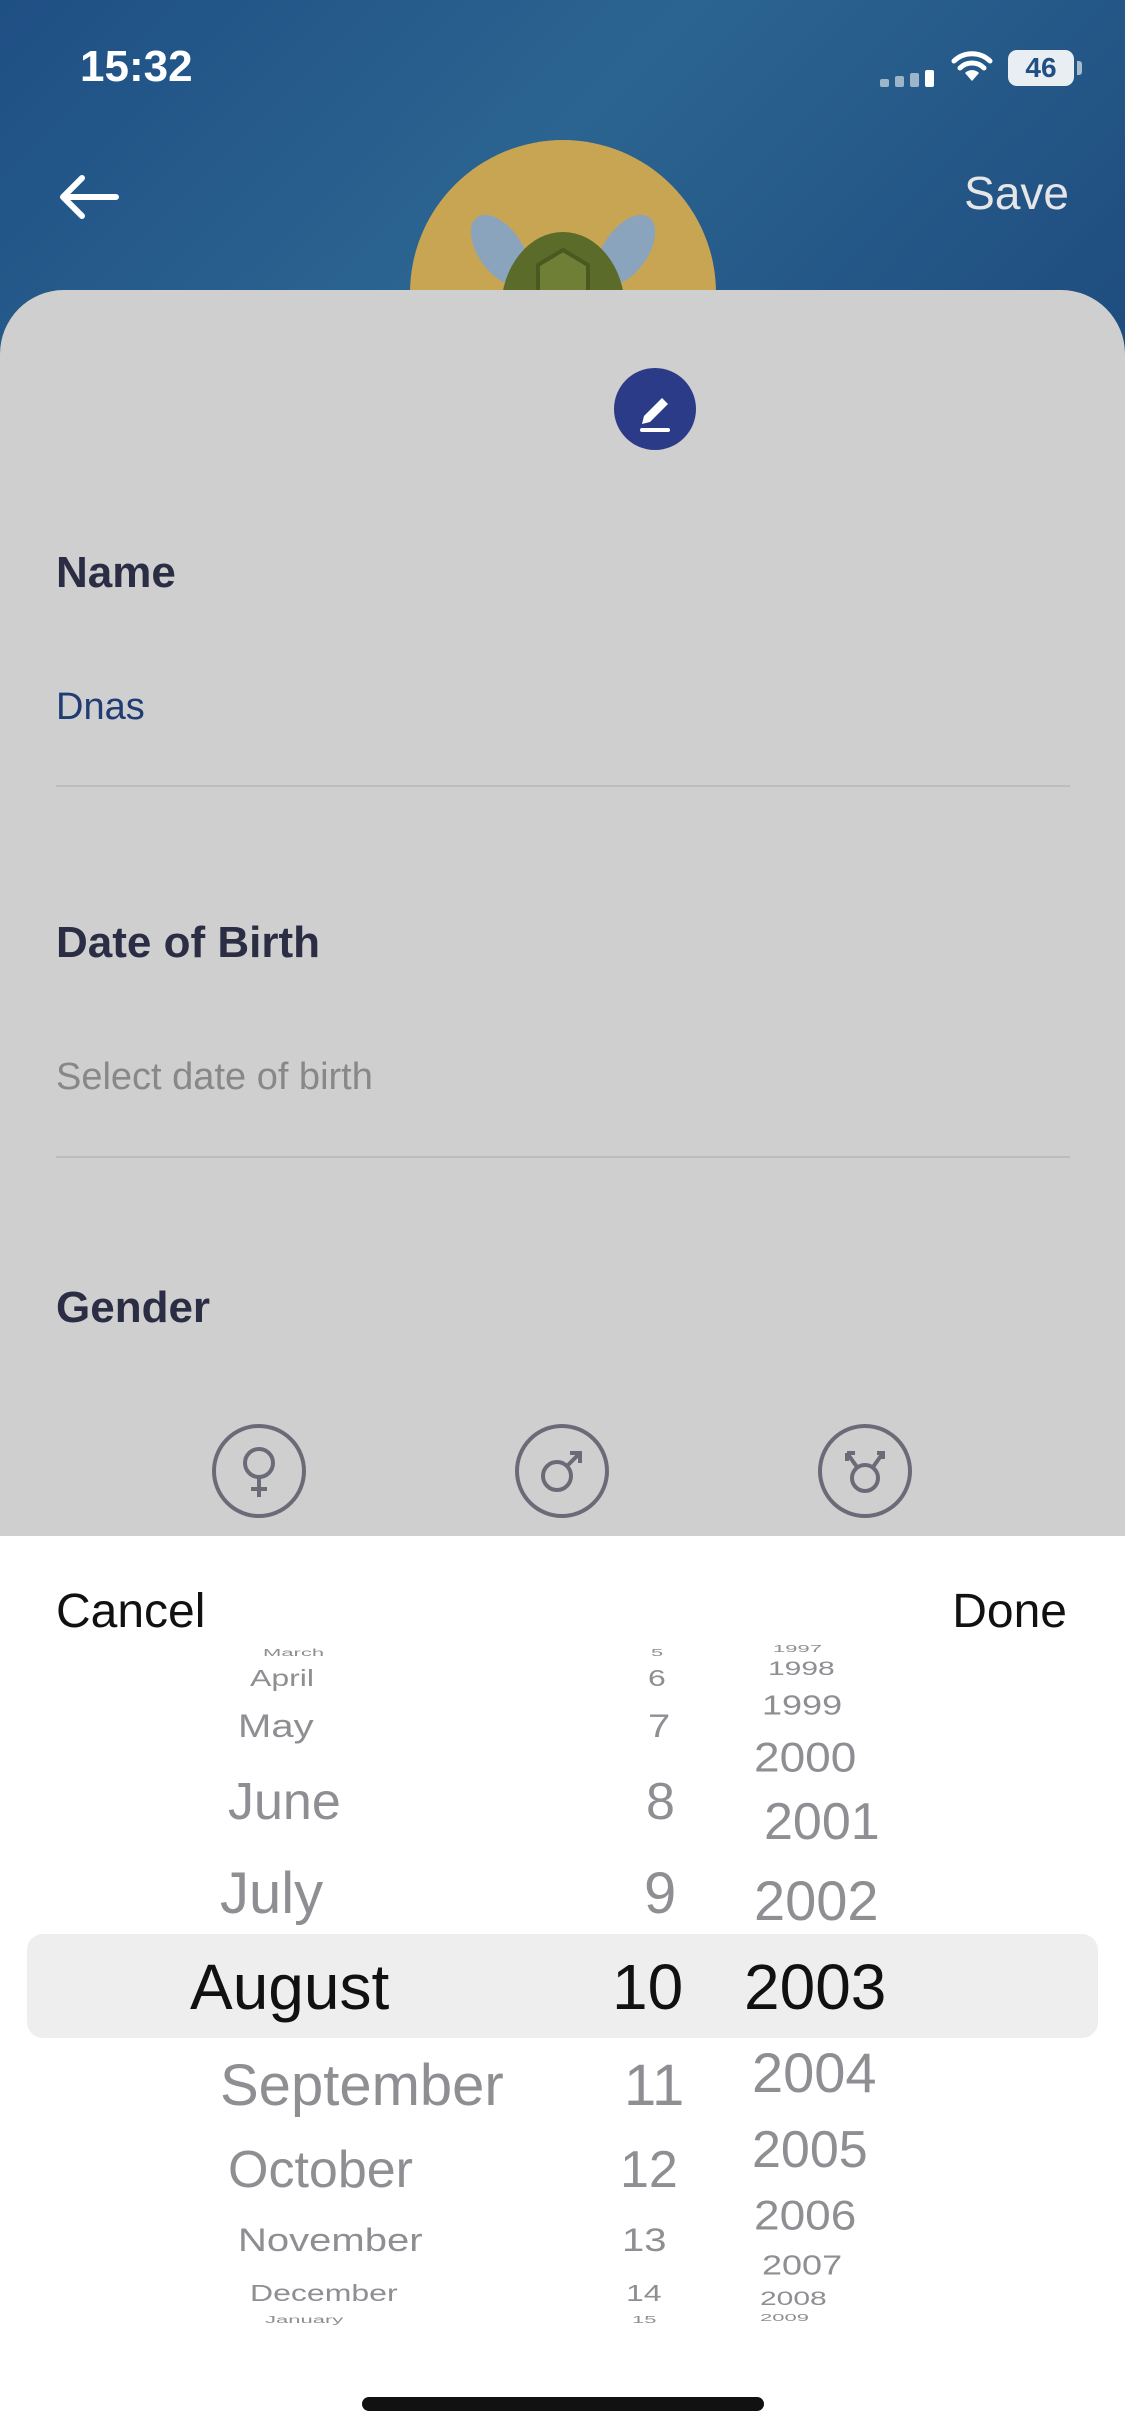  I want to click on day-item: 11, so click(654, 2085).